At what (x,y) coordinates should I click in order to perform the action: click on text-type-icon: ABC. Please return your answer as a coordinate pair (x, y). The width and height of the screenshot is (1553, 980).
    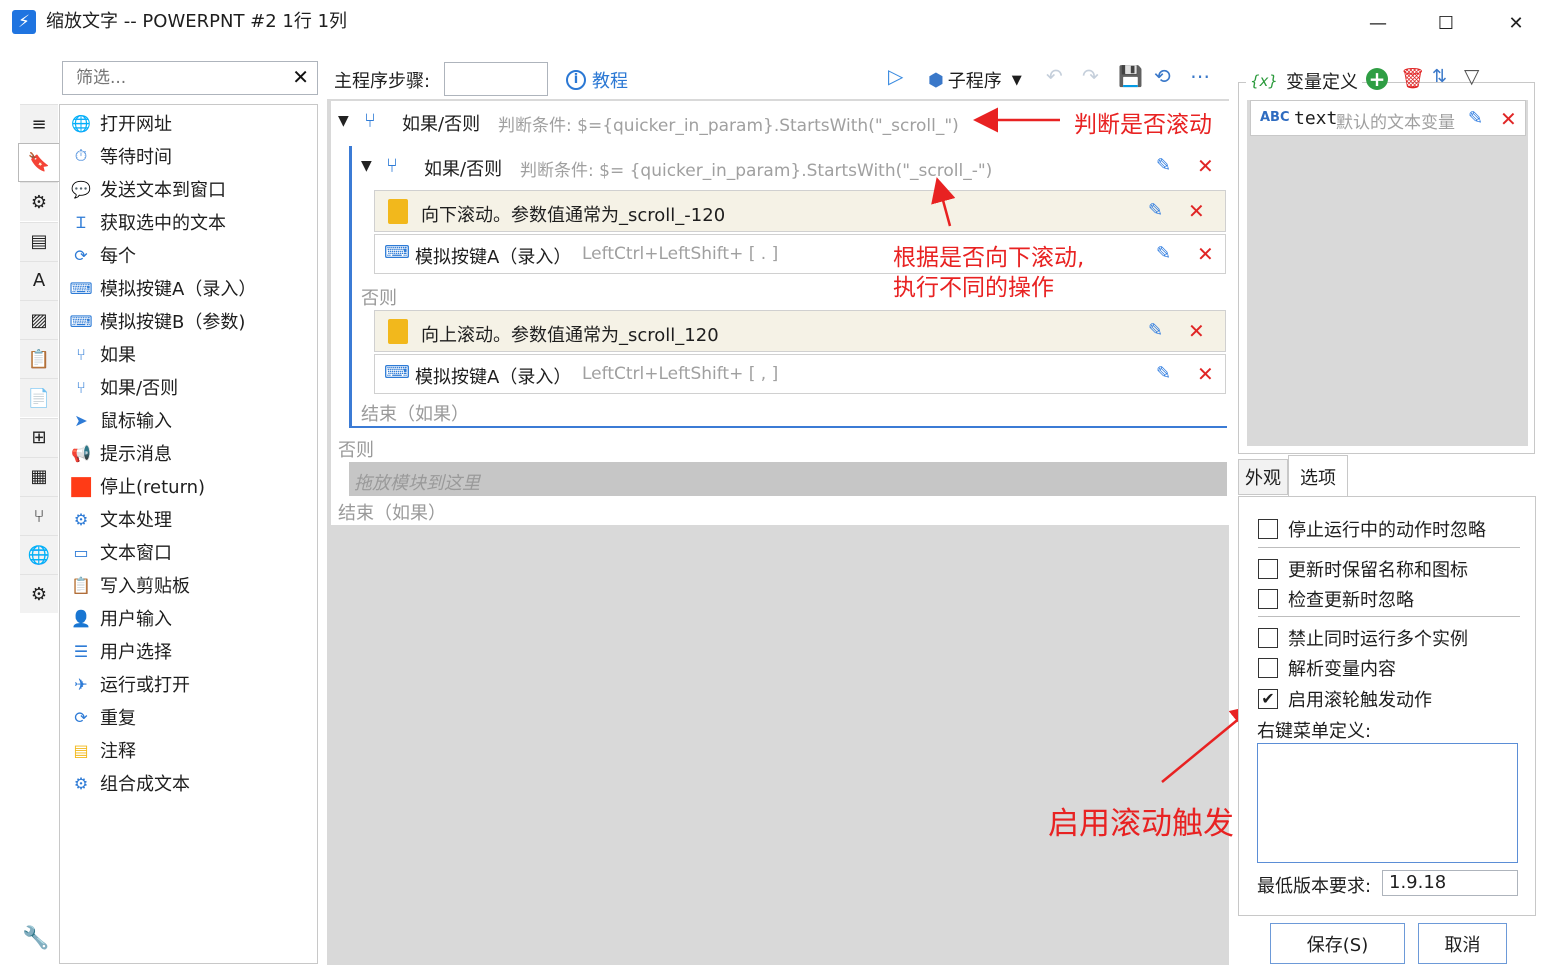
    Looking at the image, I should click on (1275, 117).